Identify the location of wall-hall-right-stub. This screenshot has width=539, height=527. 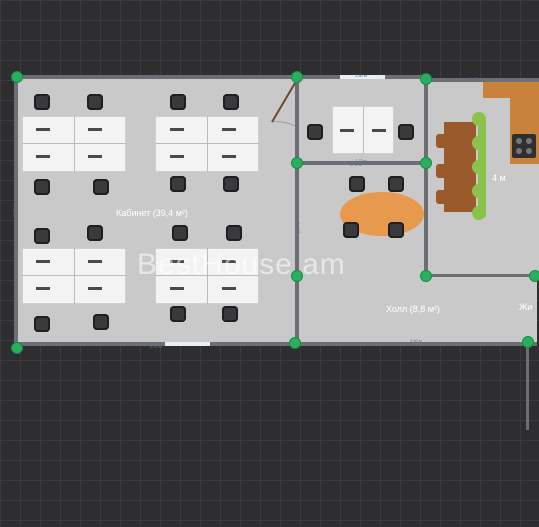
(527, 385).